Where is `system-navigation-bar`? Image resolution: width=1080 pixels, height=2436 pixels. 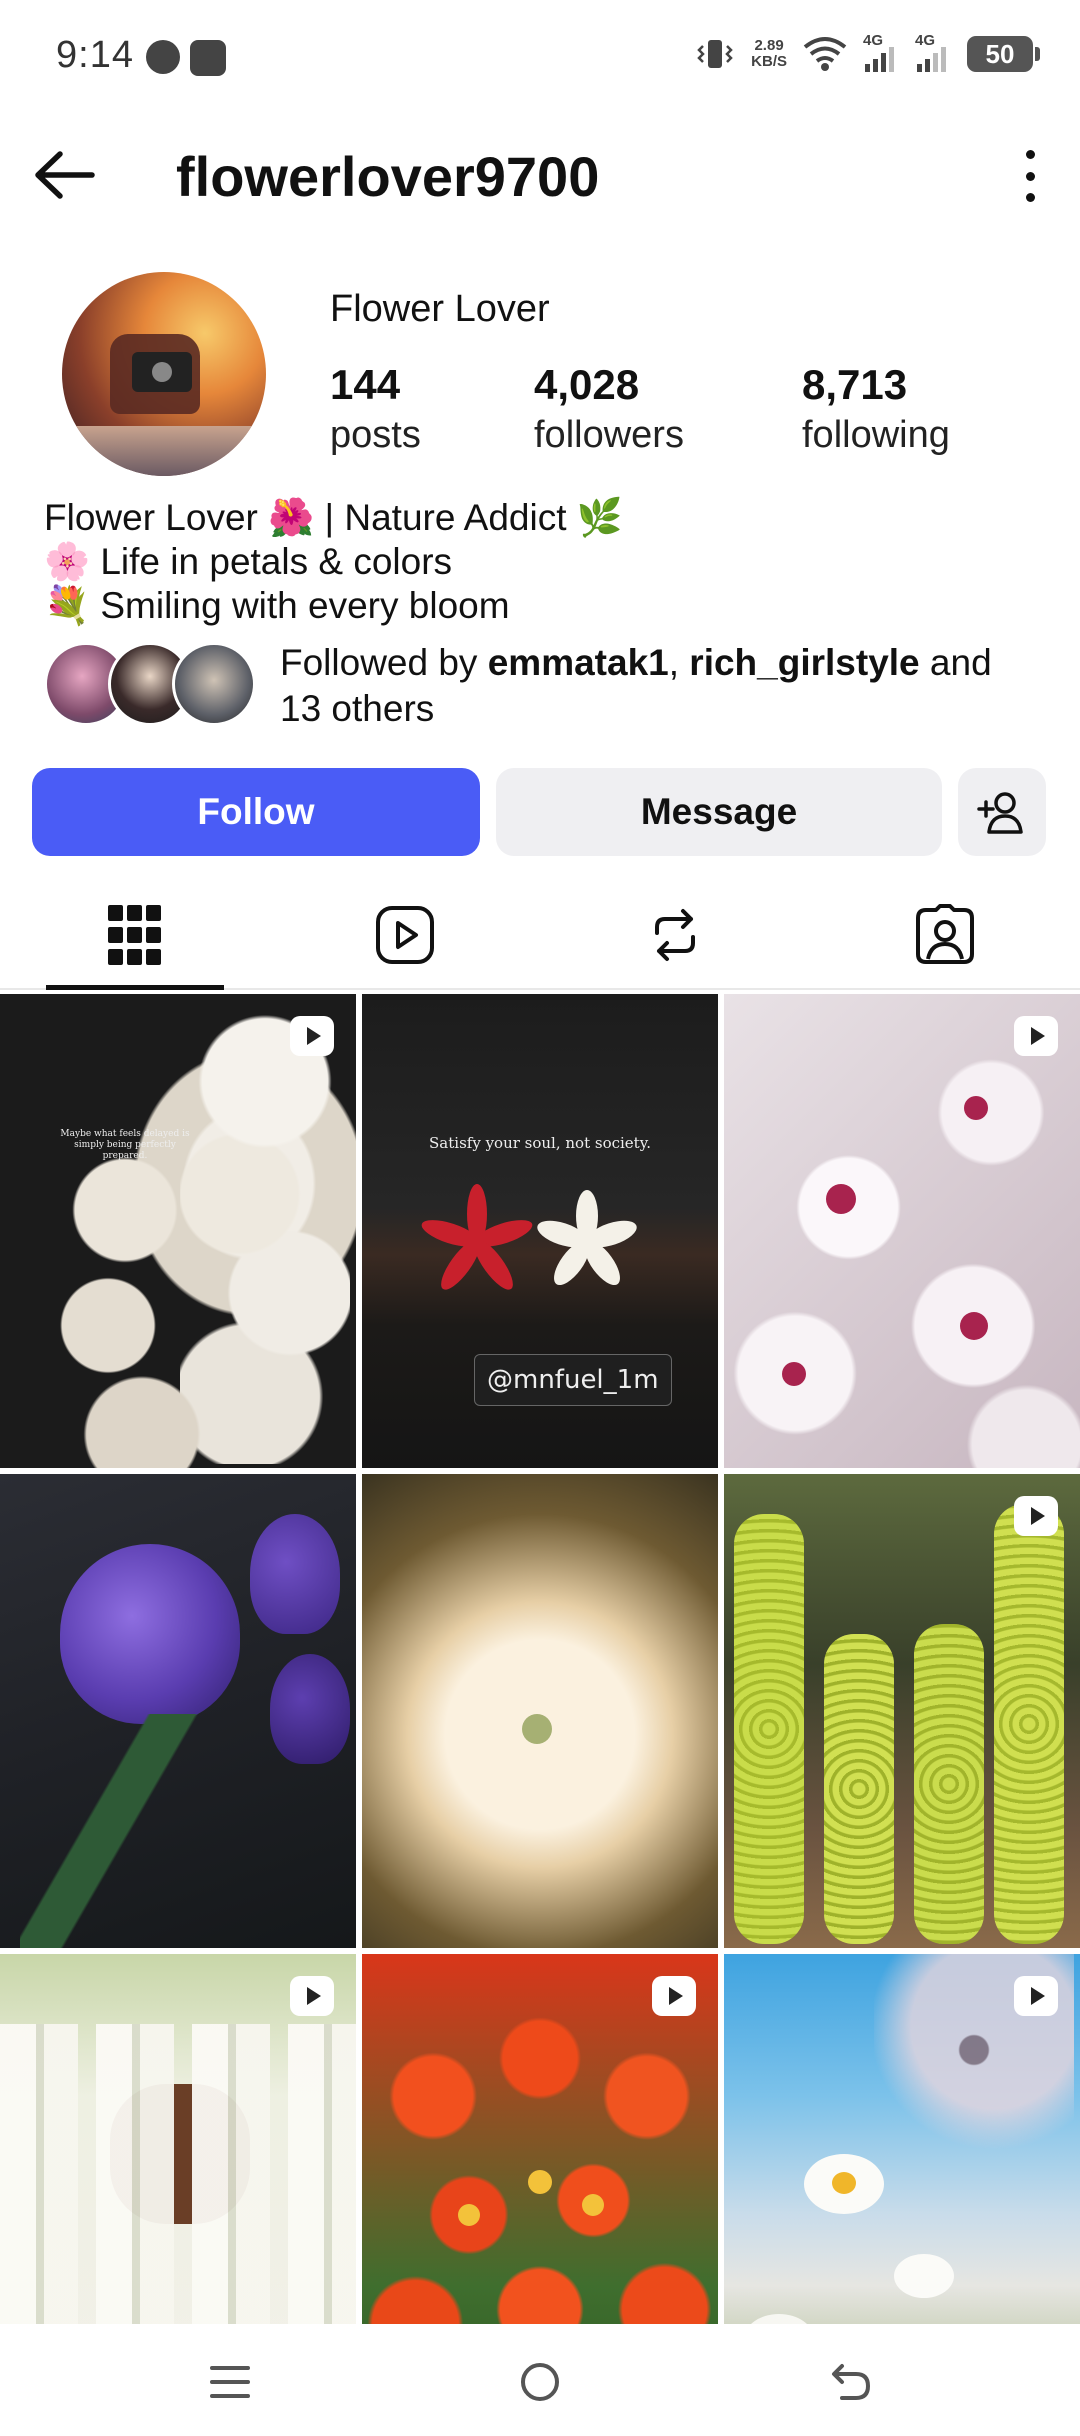 system-navigation-bar is located at coordinates (540, 2380).